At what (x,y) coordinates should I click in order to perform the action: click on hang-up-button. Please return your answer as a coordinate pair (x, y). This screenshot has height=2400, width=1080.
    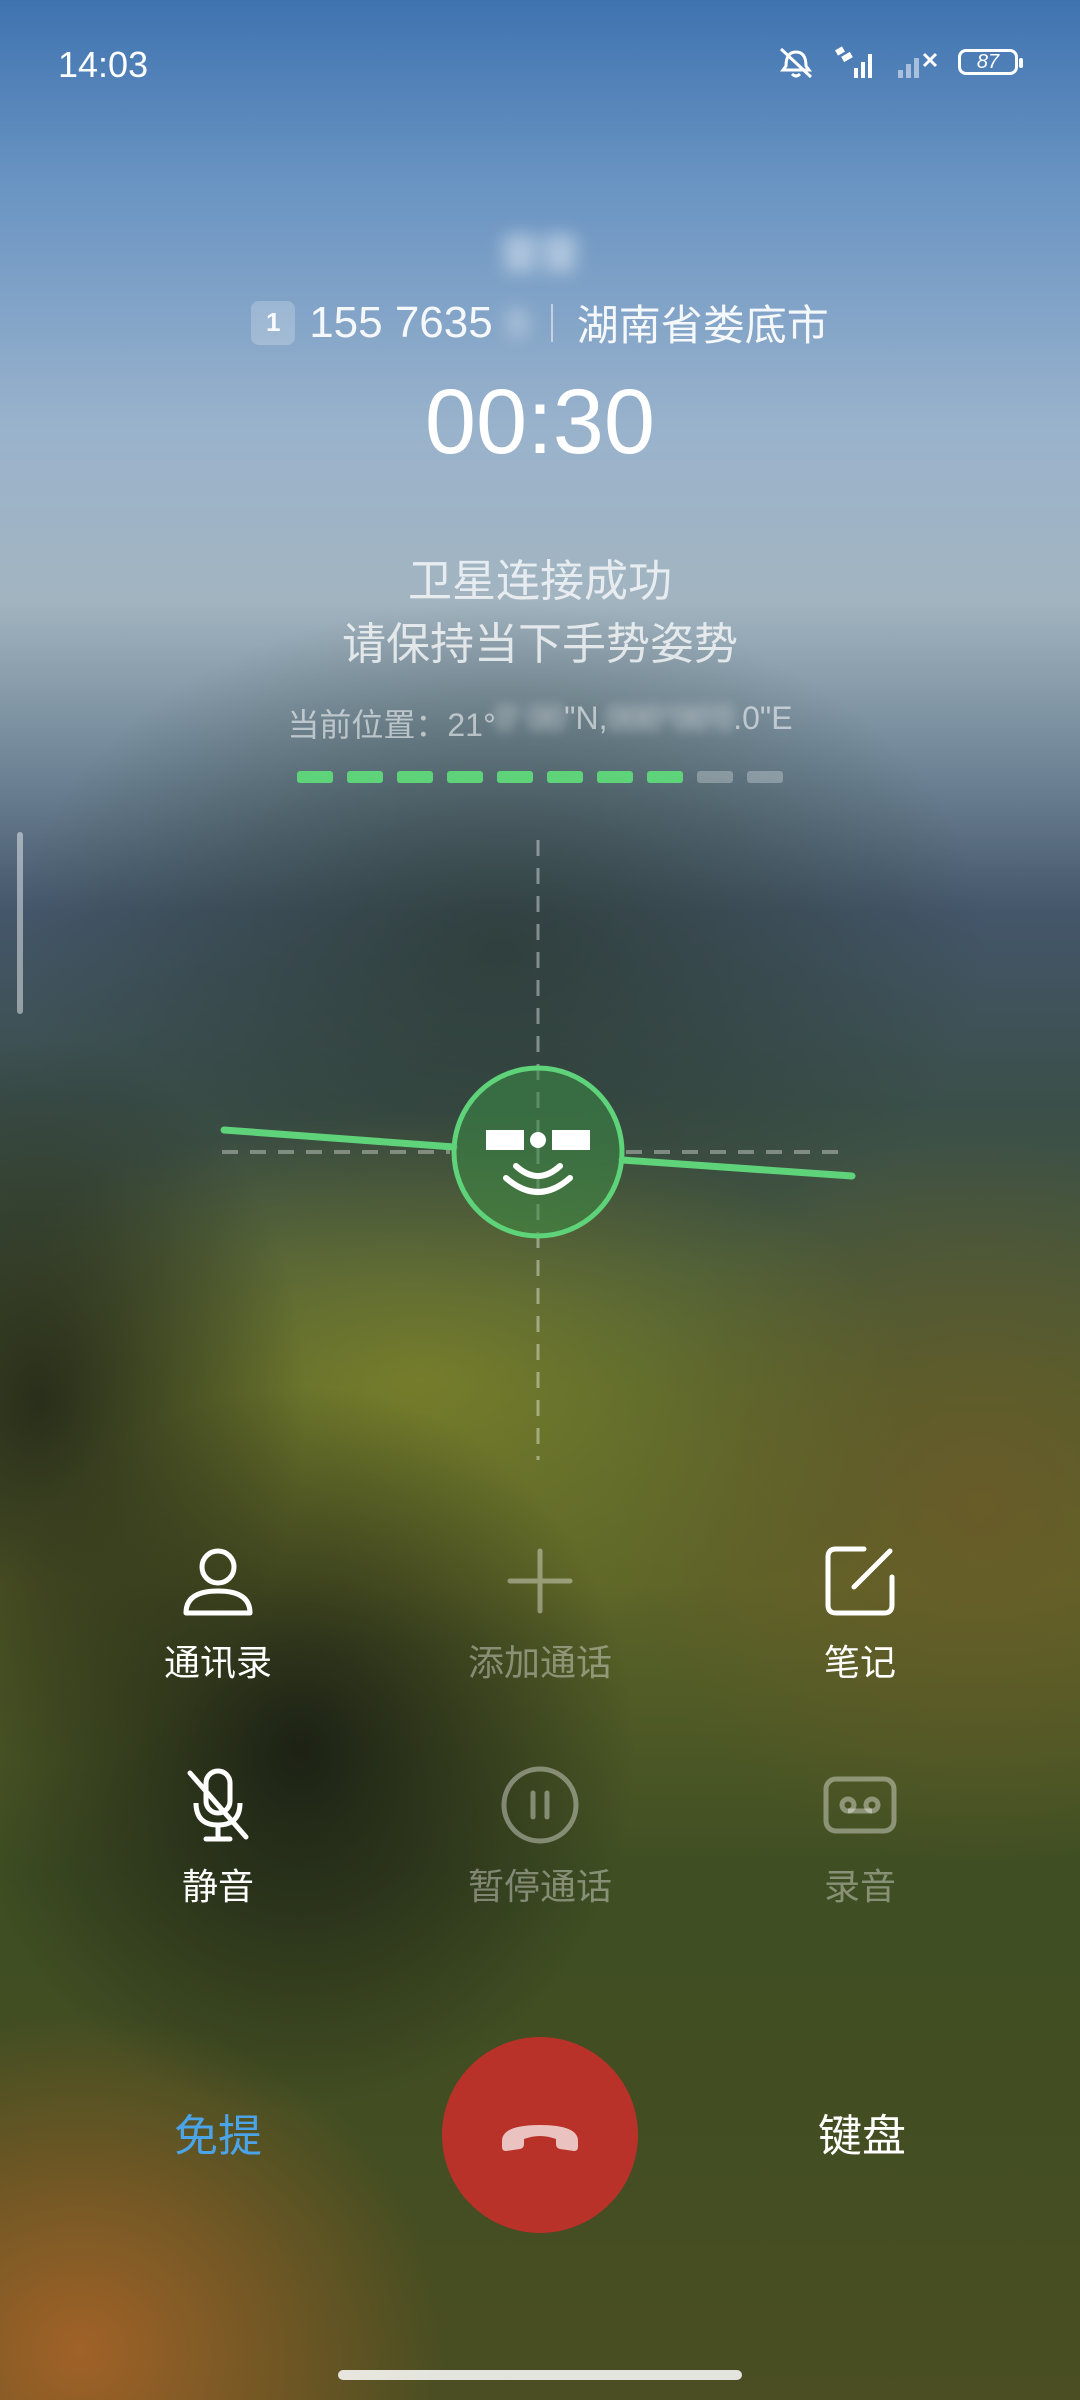
    Looking at the image, I should click on (540, 2135).